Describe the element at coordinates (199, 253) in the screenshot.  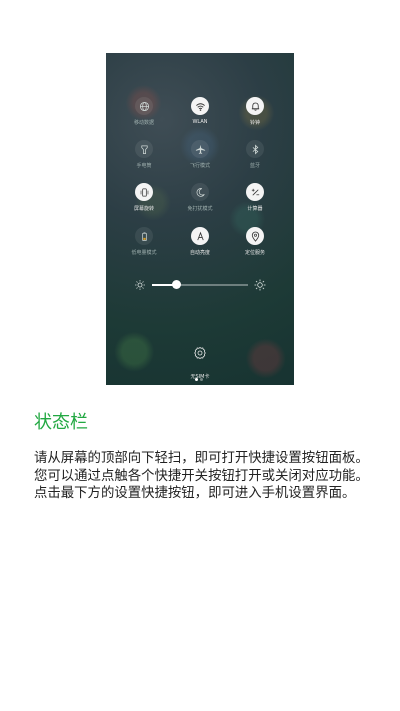
I see `tile-label: 自动亮度` at that location.